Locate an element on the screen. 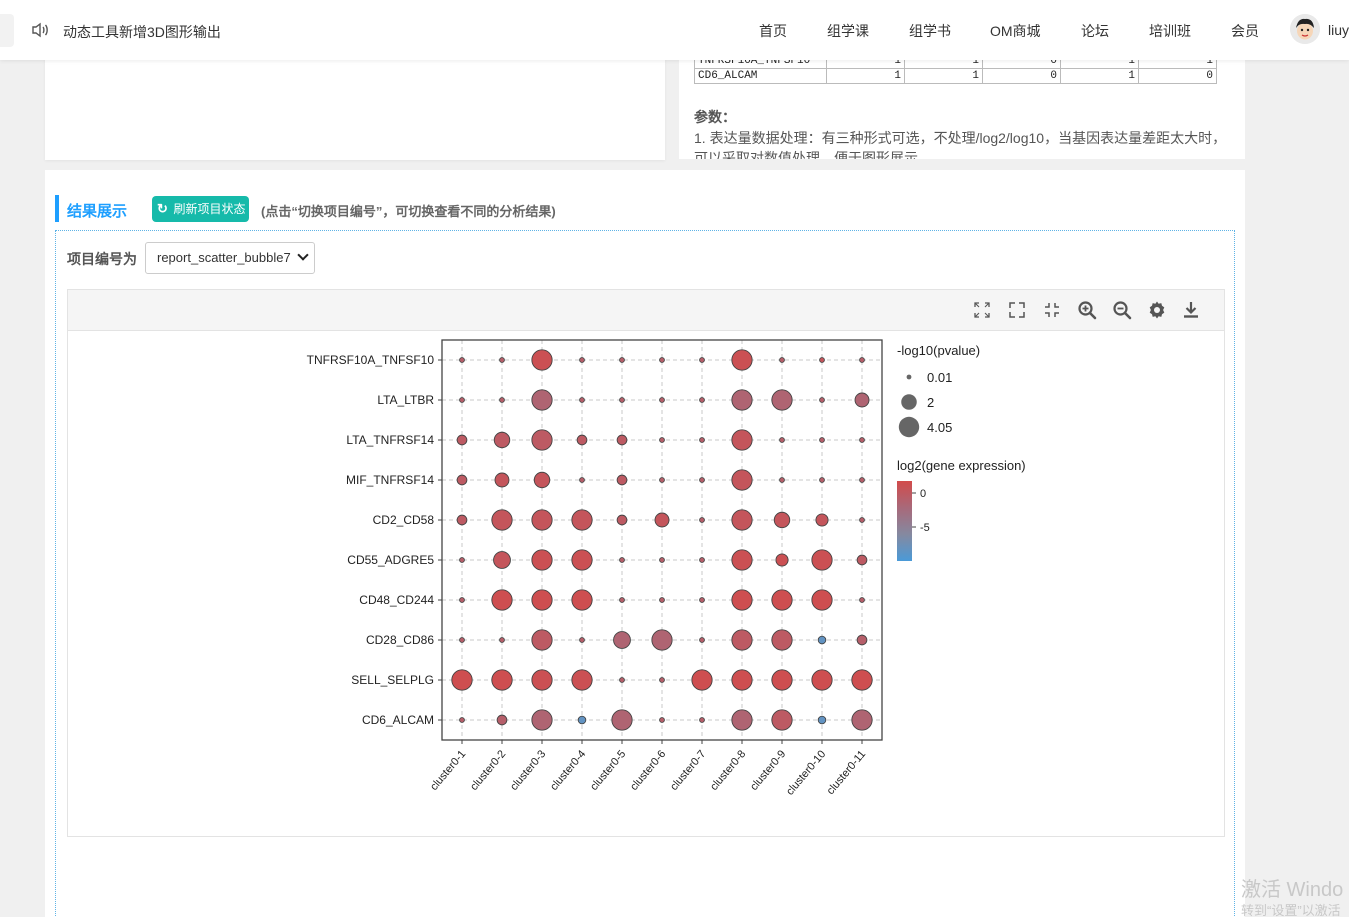  project-select: report_scatter_bubble7 is located at coordinates (230, 258).